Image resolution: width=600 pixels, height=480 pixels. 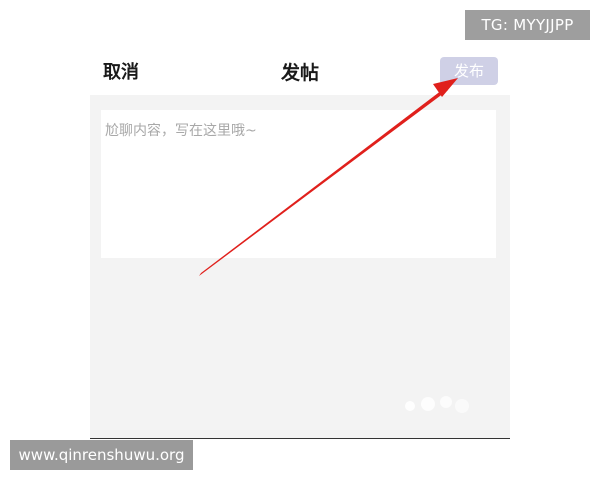 I want to click on cancel-button: 取消, so click(x=123, y=73).